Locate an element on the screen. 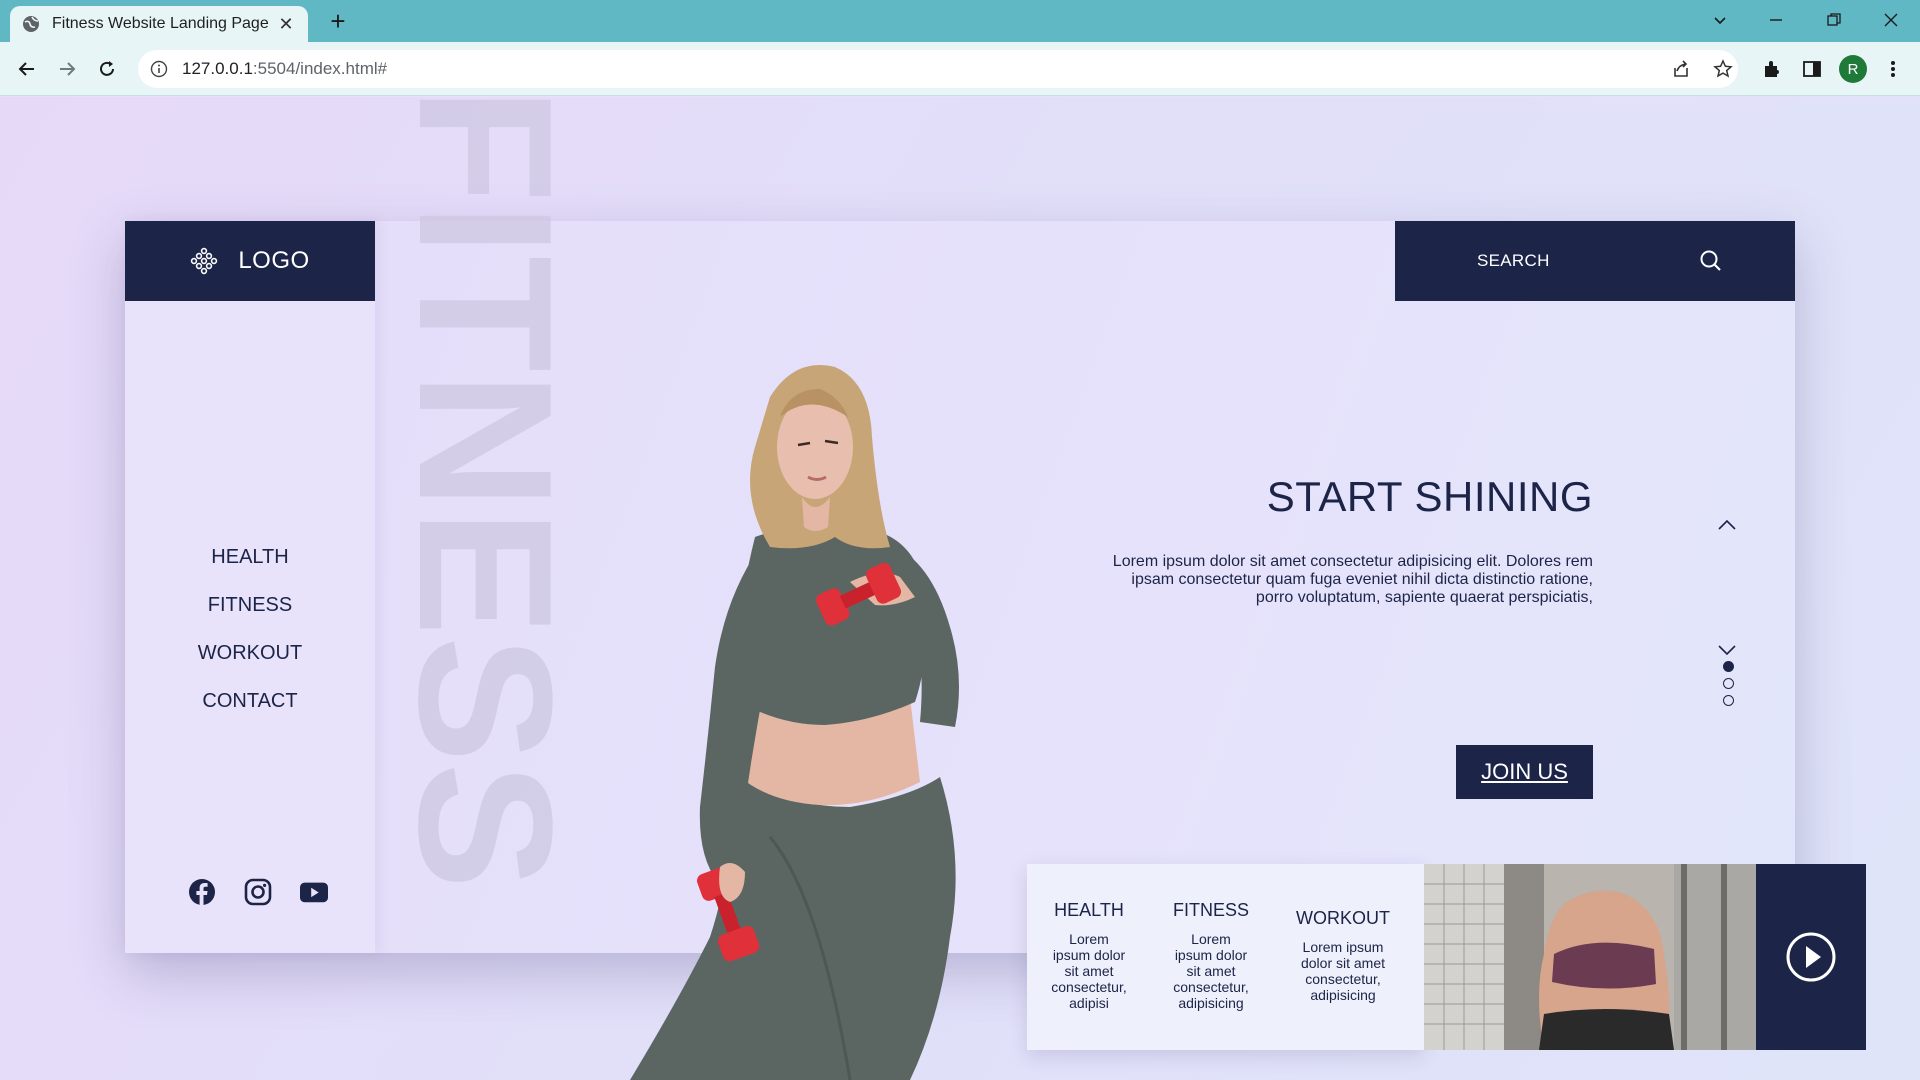 This screenshot has width=1920, height=1080. restore-button is located at coordinates (1834, 20).